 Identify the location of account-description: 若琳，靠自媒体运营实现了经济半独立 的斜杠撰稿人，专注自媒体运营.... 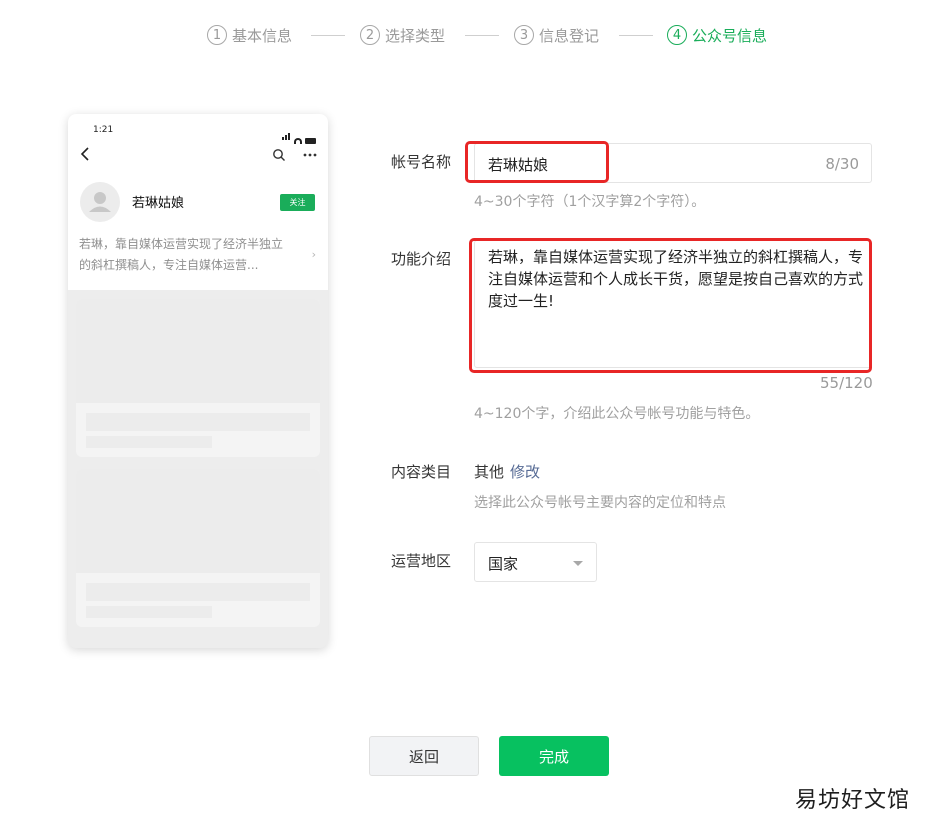
(190, 255).